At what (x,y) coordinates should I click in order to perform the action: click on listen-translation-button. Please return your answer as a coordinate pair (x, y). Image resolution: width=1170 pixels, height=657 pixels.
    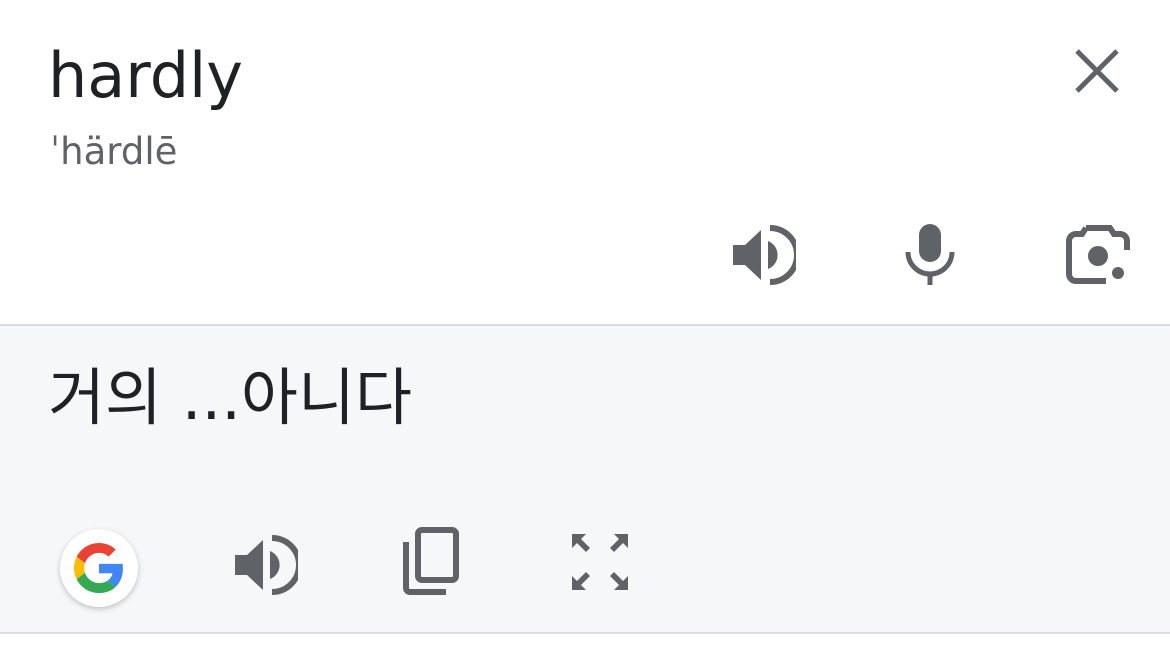
    Looking at the image, I should click on (265, 565).